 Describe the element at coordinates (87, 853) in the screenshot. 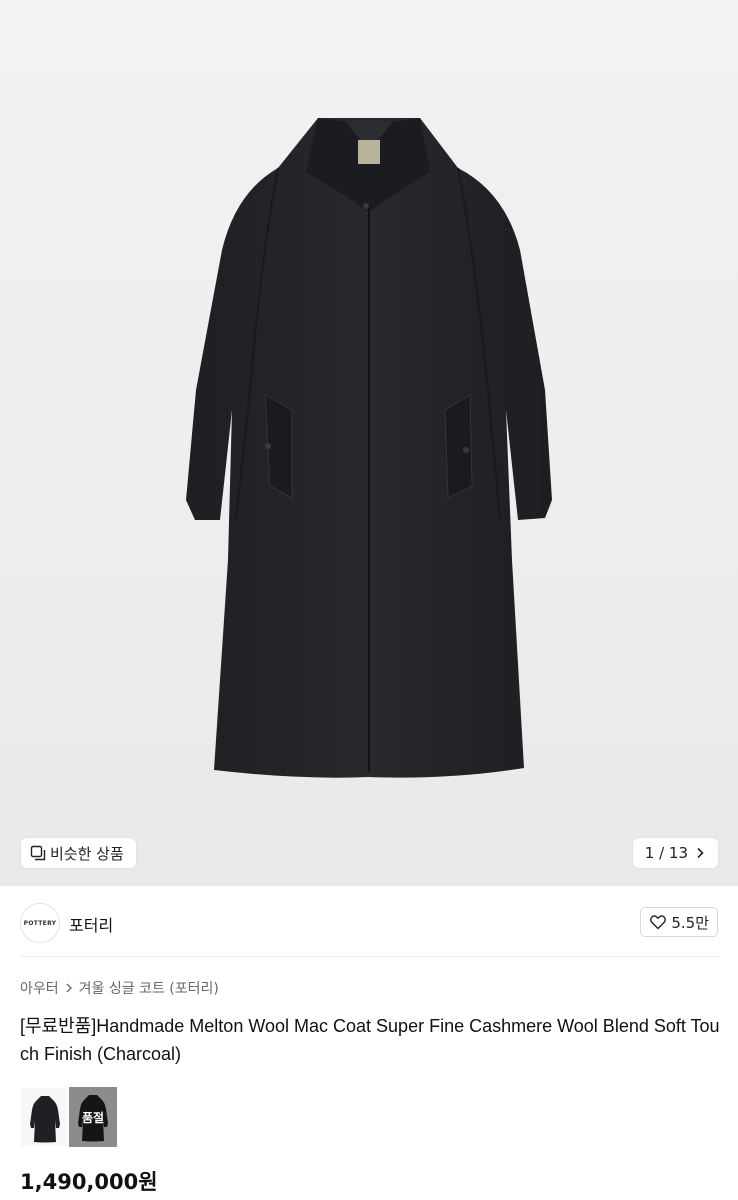

I see `similar-products-label: 비슷한 상품` at that location.